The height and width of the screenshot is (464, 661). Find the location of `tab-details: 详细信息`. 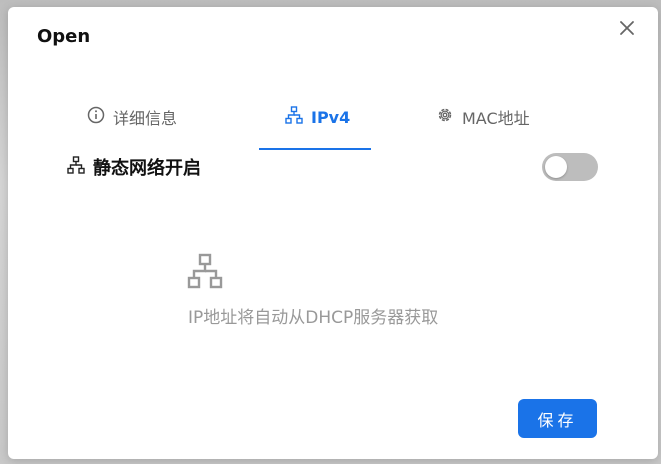

tab-details: 详细信息 is located at coordinates (132, 117).